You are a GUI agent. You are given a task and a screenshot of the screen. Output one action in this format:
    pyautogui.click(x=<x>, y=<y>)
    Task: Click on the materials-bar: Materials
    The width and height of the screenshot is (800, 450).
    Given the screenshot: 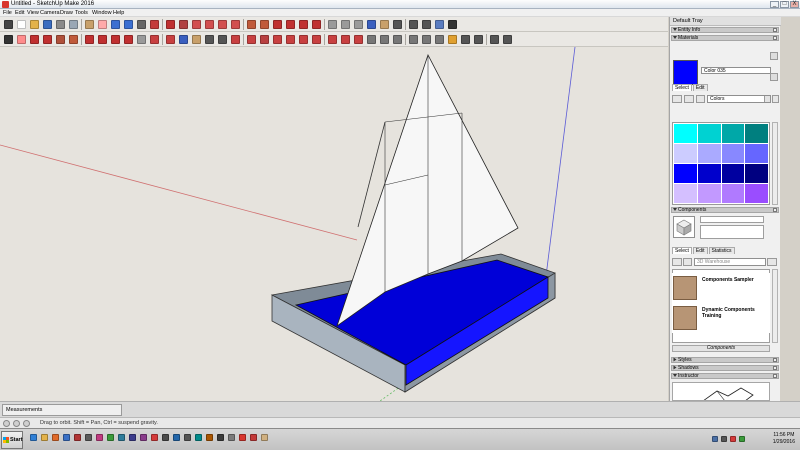 What is the action you would take?
    pyautogui.click(x=725, y=38)
    